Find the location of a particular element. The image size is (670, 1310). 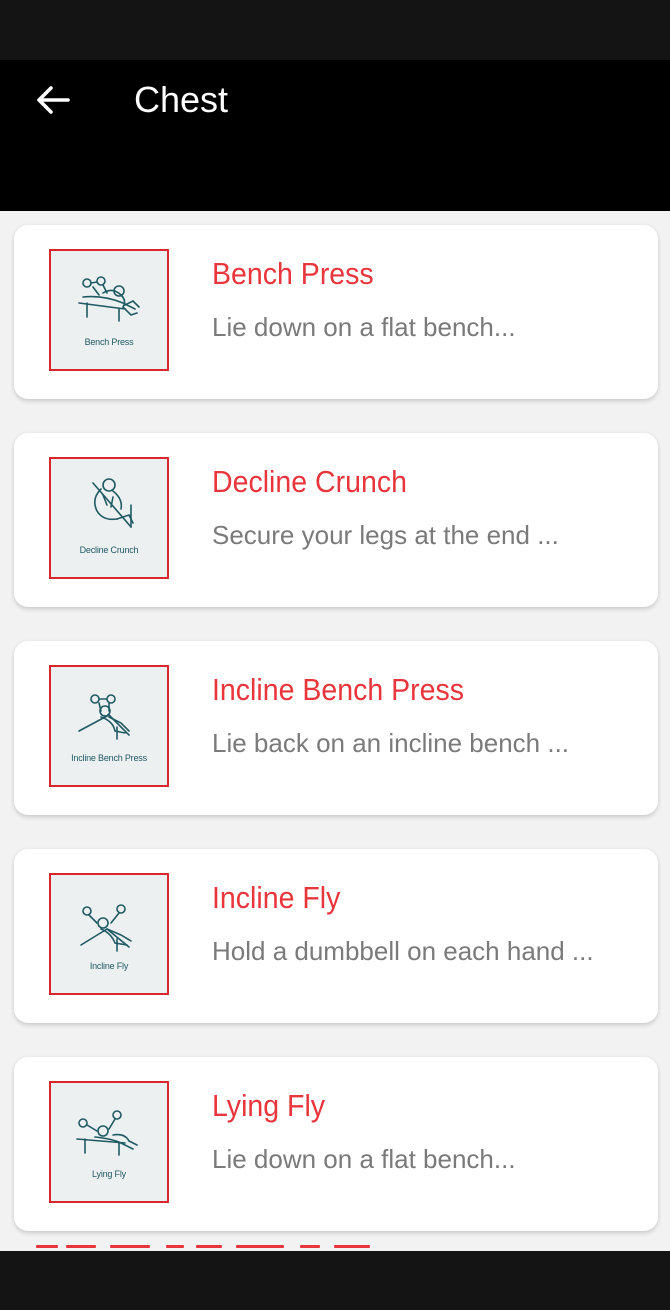

back-button is located at coordinates (53, 100).